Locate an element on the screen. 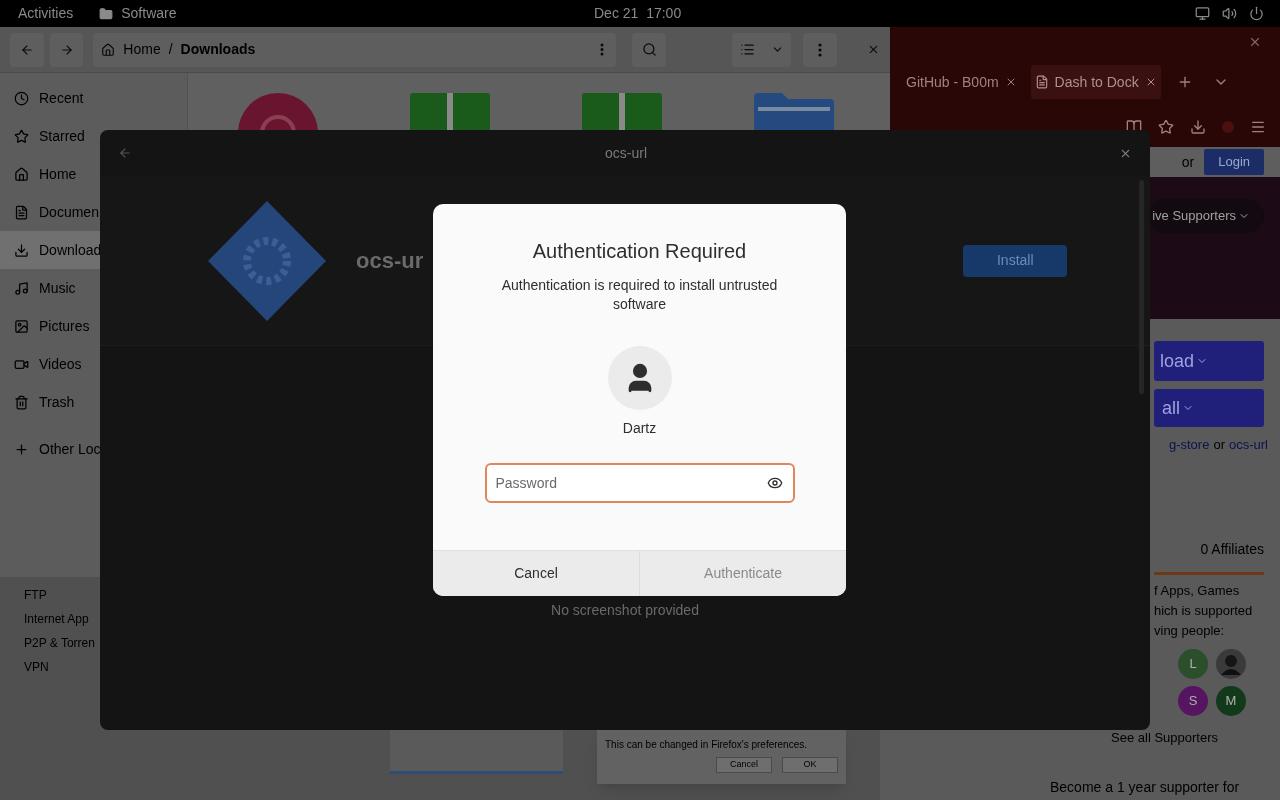  sidebar-item: Music is located at coordinates (93, 288).